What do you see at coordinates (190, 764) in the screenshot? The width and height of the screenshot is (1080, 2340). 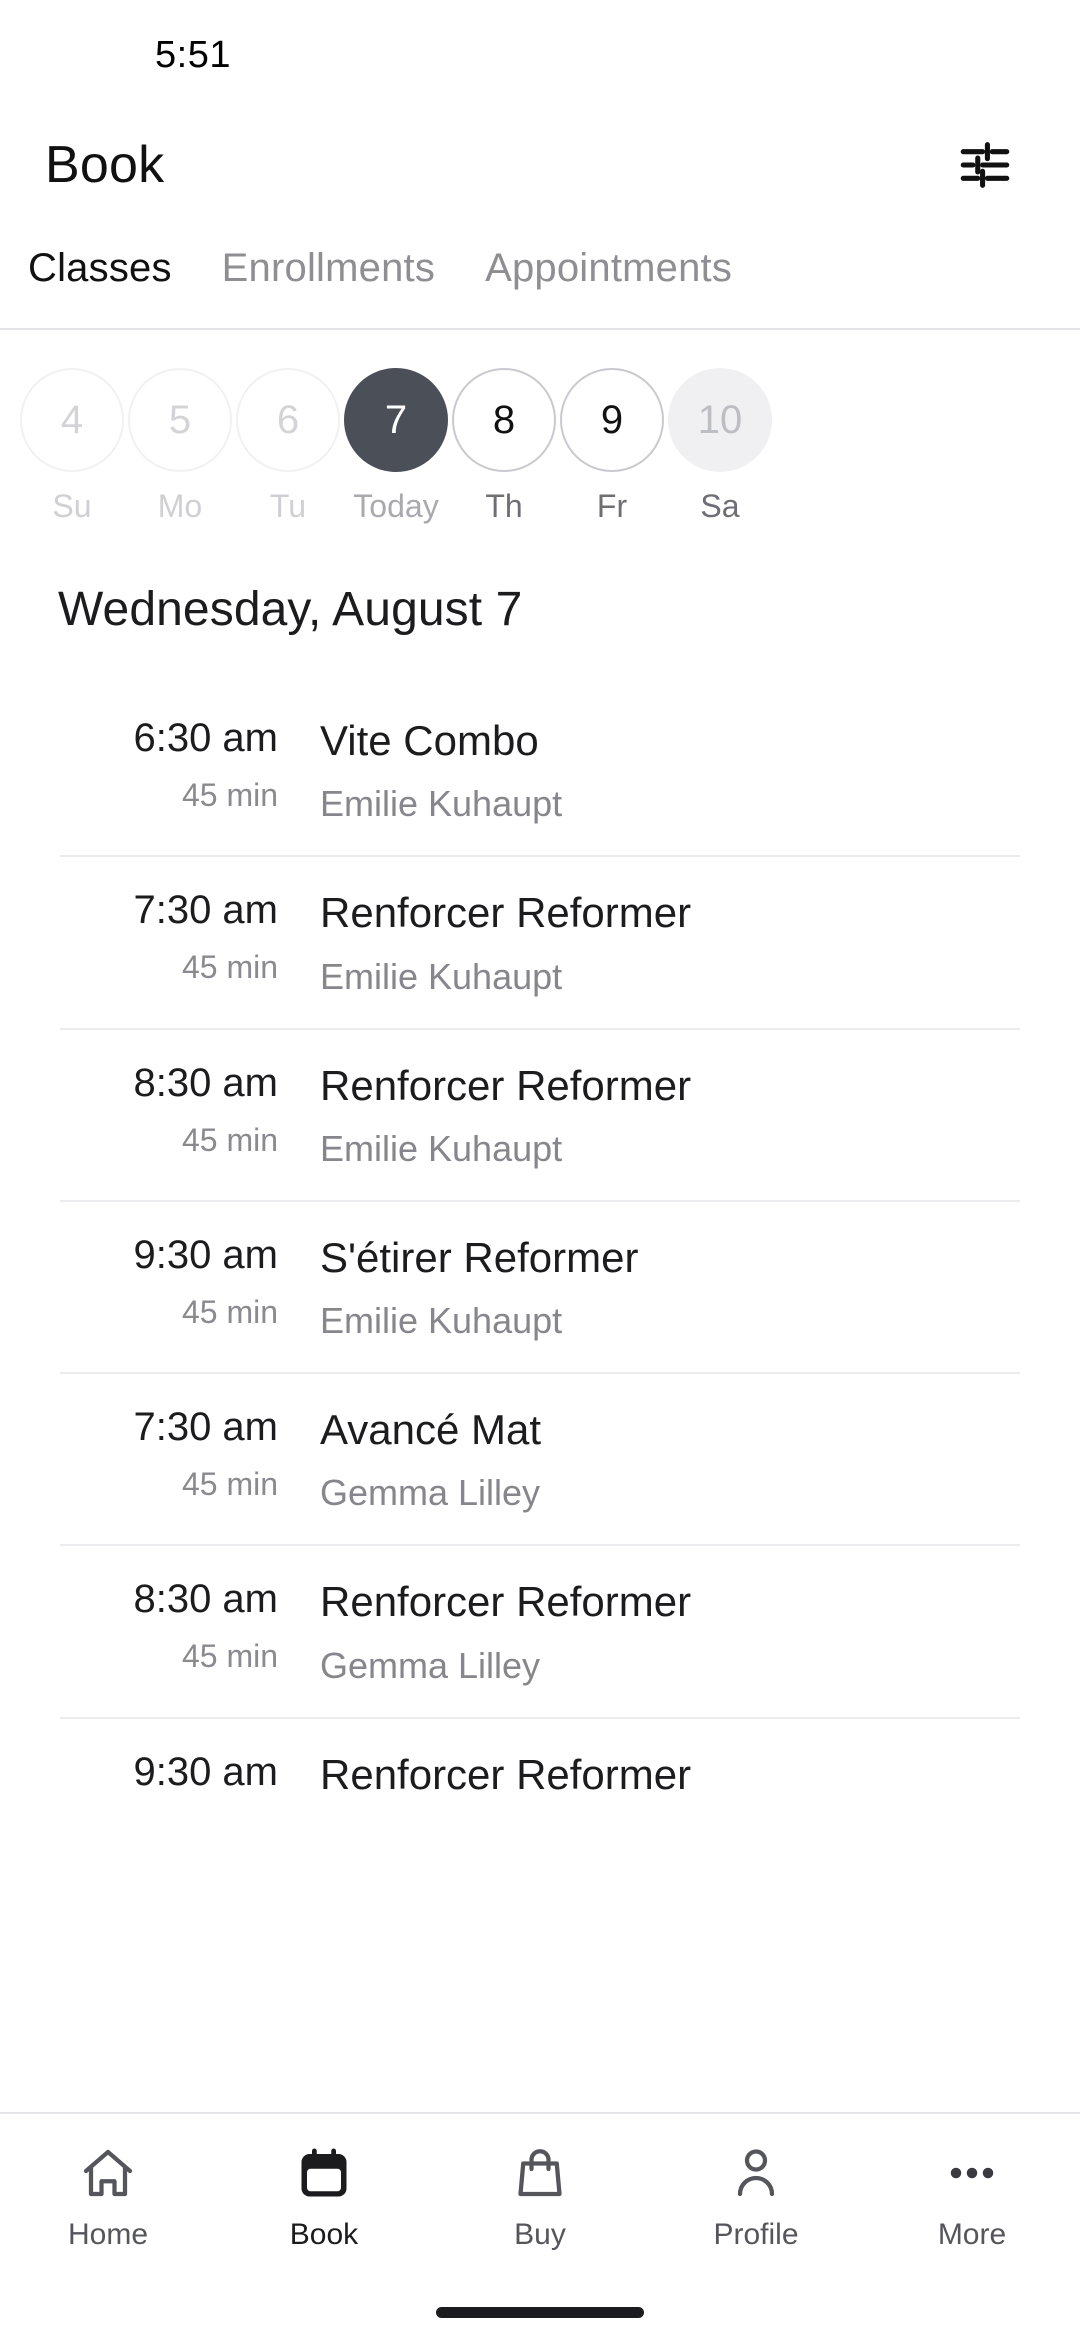 I see `class-time-column: 6:30 am 45 min` at bounding box center [190, 764].